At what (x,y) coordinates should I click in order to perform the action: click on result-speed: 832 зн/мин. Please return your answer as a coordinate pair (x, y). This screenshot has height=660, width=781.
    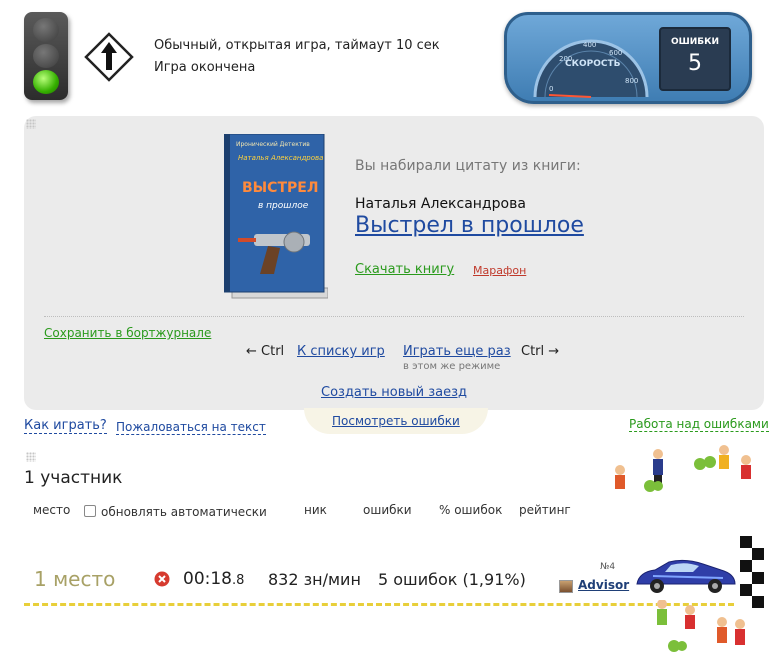
    Looking at the image, I should click on (314, 579).